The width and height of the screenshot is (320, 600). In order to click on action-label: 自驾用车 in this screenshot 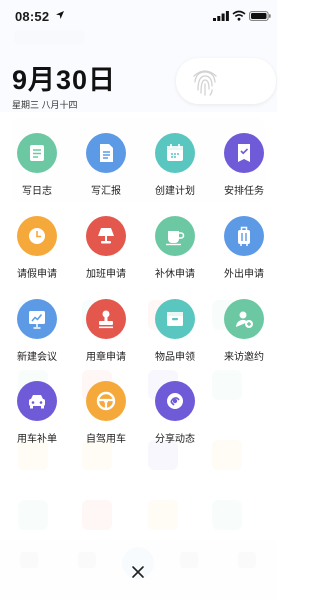, I will do `click(106, 439)`.